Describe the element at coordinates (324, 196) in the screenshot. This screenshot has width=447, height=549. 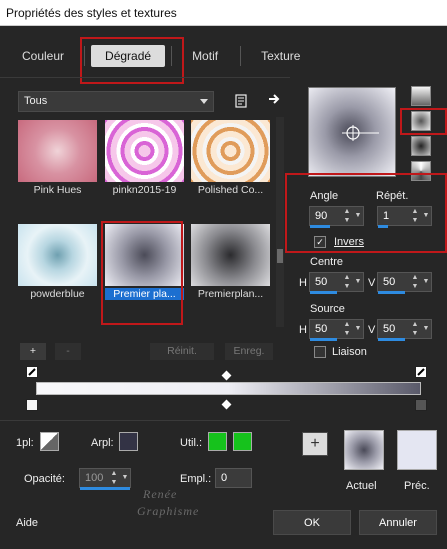
I see `angle-label: Angle` at that location.